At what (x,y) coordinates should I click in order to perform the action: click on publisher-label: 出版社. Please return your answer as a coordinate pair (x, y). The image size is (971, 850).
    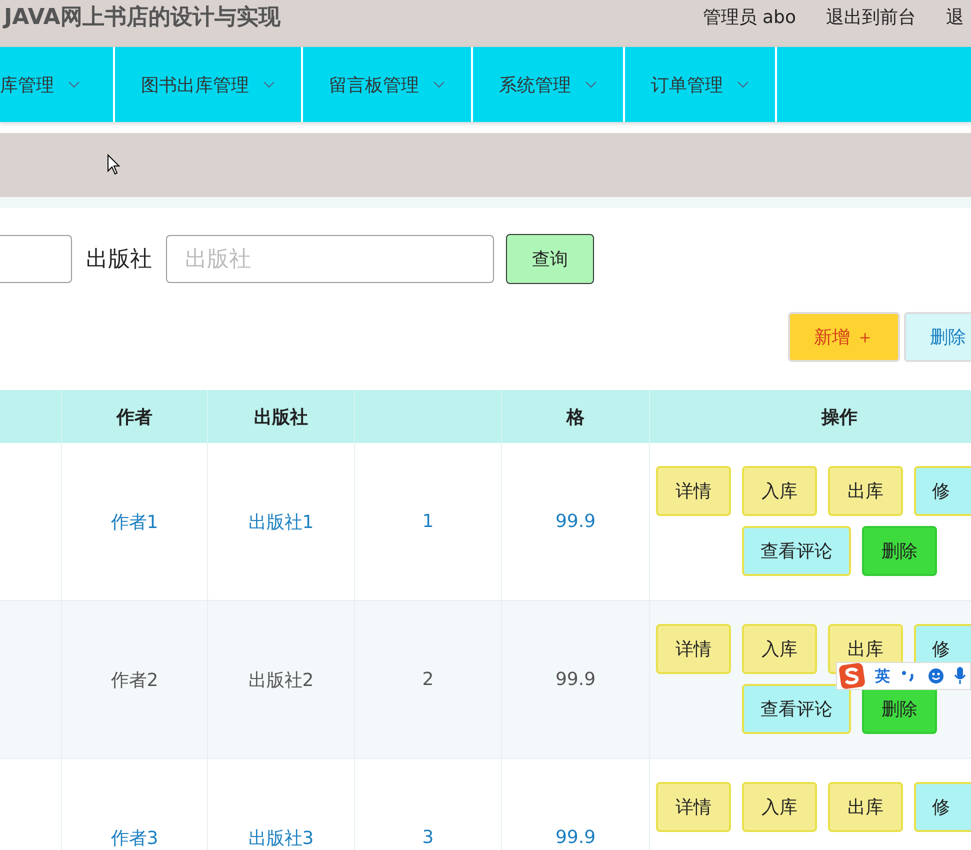
    Looking at the image, I should click on (119, 260).